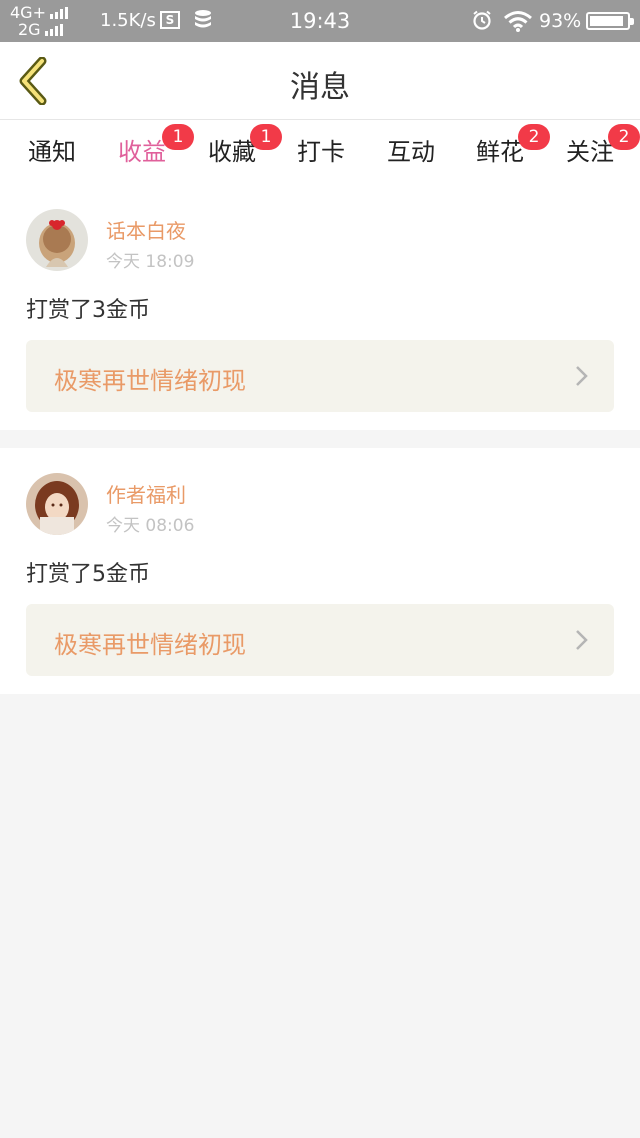 This screenshot has height=1138, width=640. Describe the element at coordinates (88, 574) in the screenshot. I see `message-text: 打赏了5金币` at that location.